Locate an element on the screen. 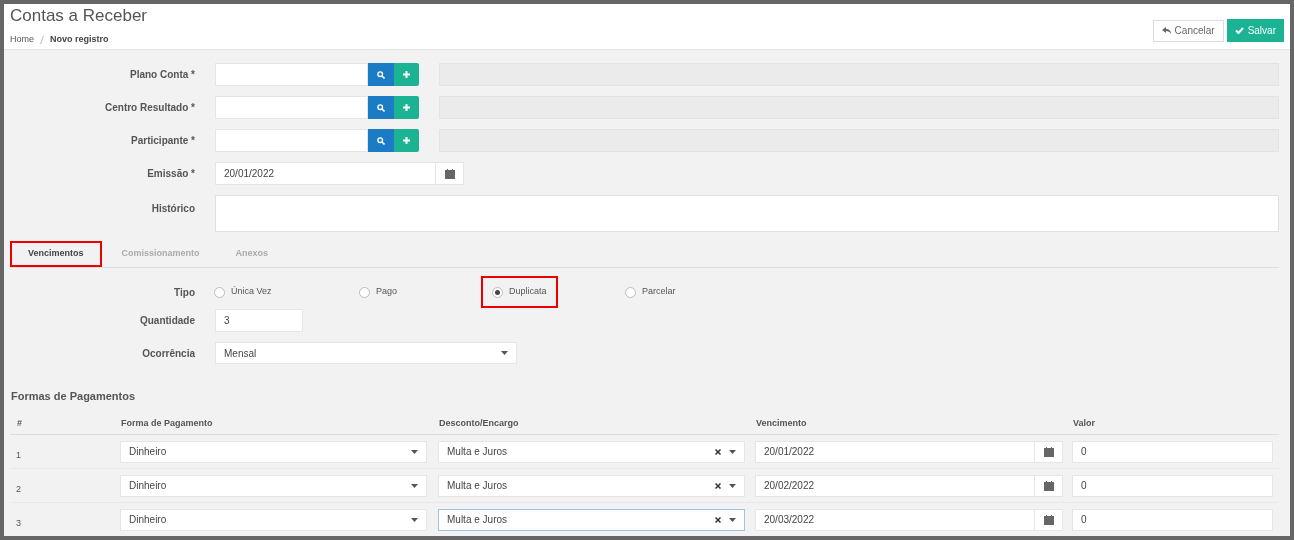 This screenshot has height=540, width=1294. check-icon is located at coordinates (1239, 30).